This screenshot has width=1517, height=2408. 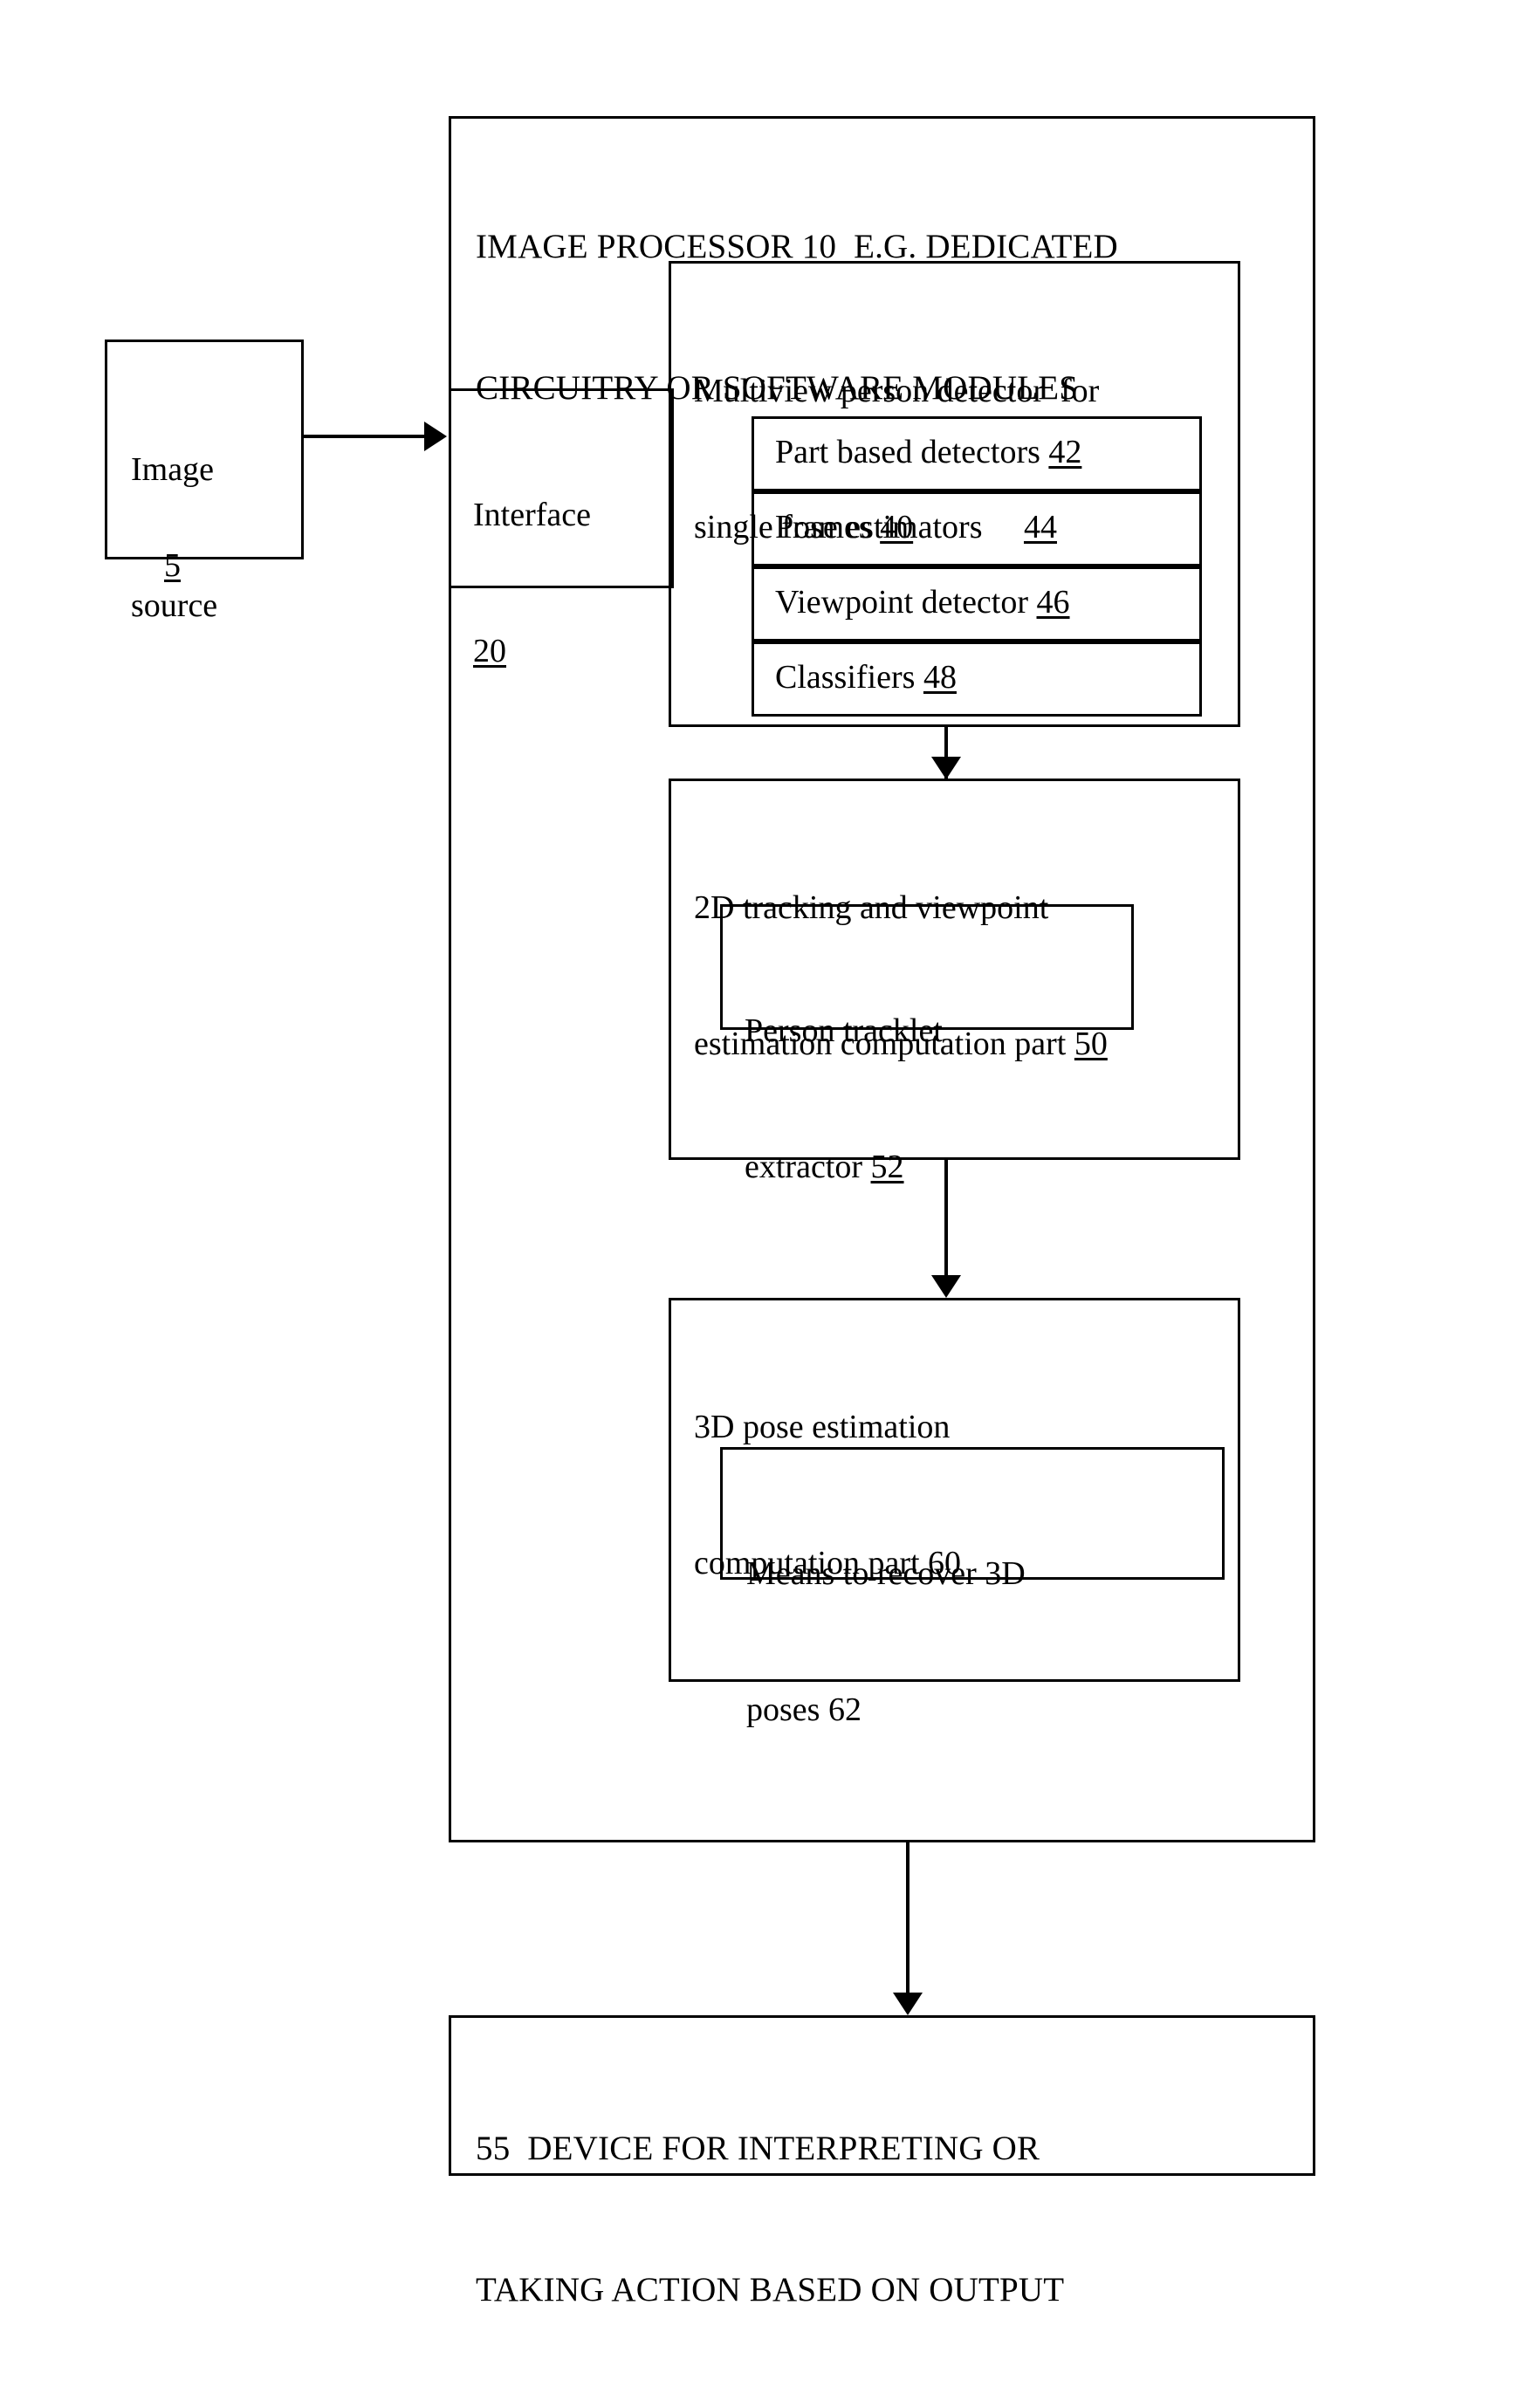 What do you see at coordinates (912, 452) in the screenshot?
I see `part-based-detectors-text: Part based detectors` at bounding box center [912, 452].